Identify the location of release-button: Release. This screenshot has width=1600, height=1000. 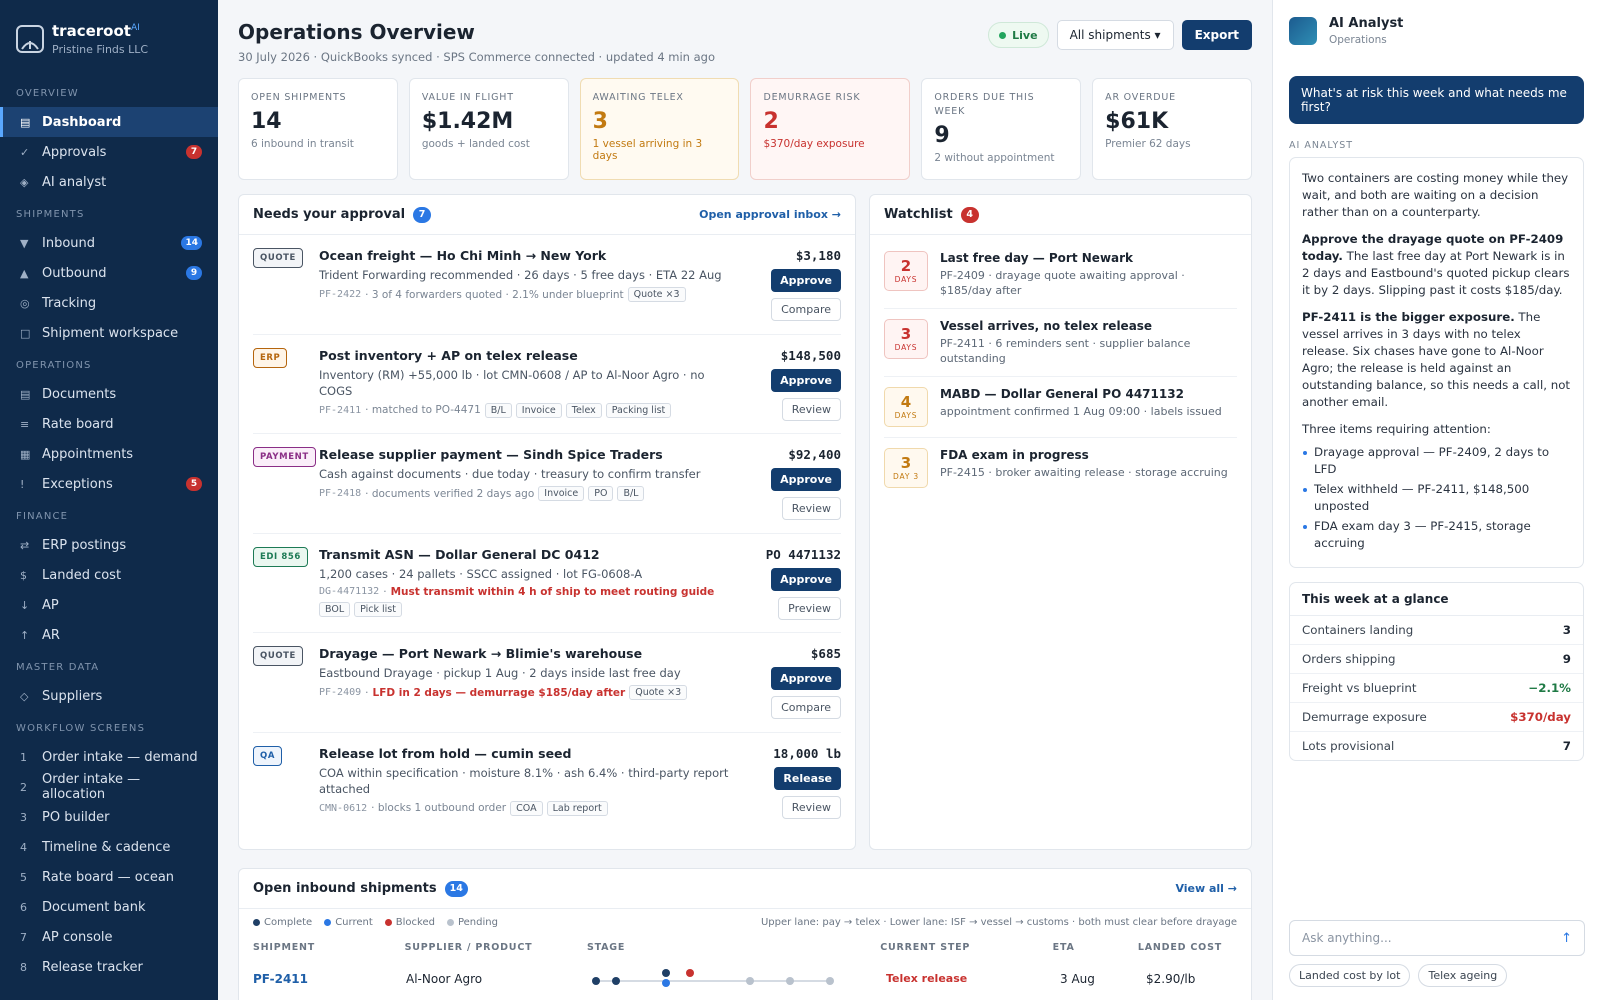
(807, 778).